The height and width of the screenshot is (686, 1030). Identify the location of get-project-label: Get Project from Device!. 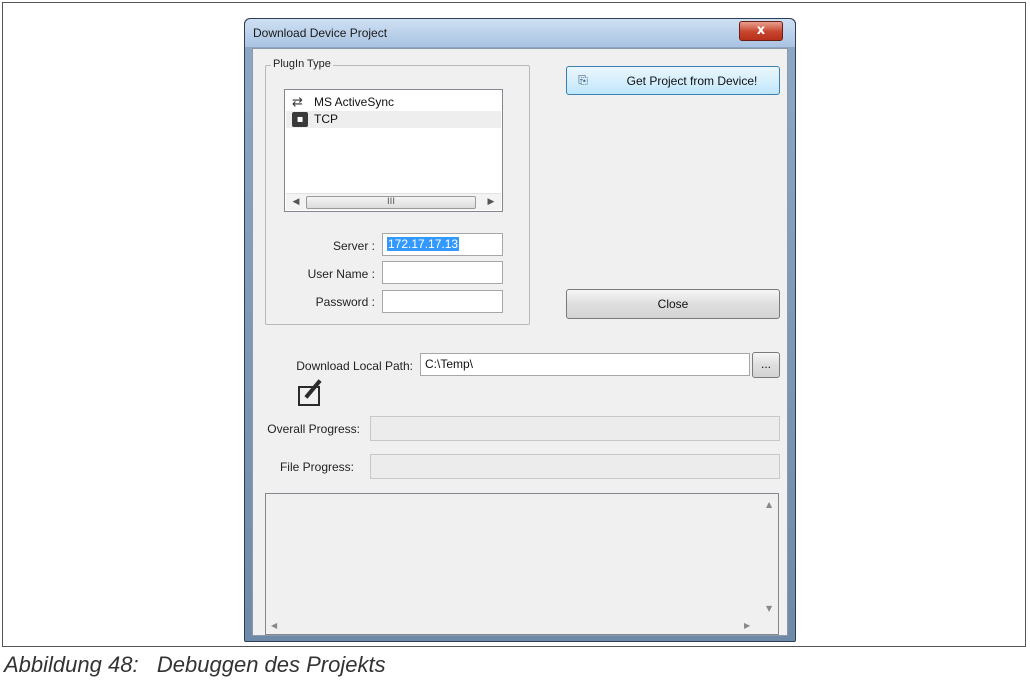
(692, 81).